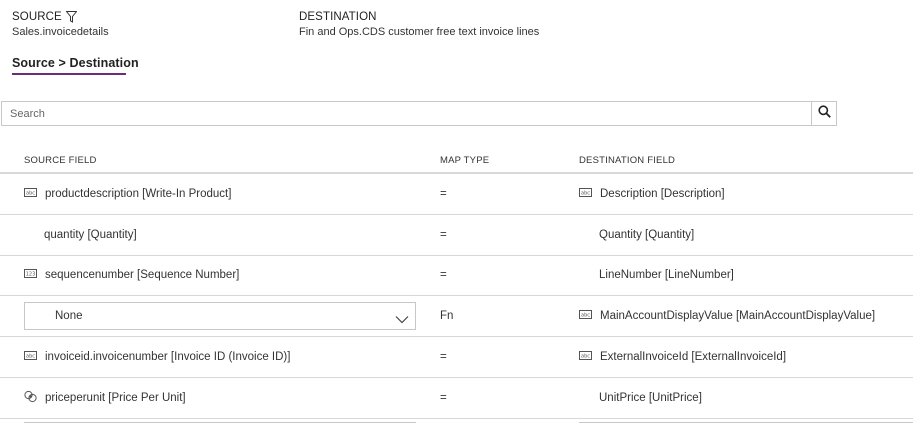 This screenshot has height=425, width=913. Describe the element at coordinates (69, 316) in the screenshot. I see `source-field-dropdown-value: None` at that location.